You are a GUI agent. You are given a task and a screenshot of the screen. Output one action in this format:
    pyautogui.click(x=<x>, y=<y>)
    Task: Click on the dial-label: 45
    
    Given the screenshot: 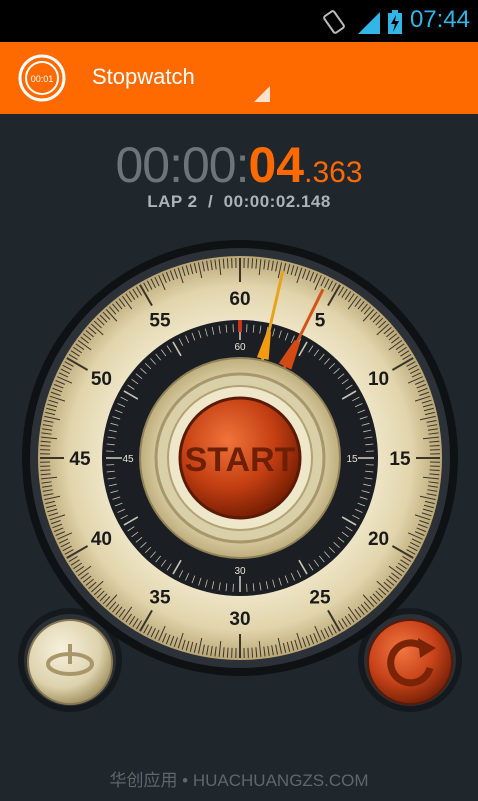 What is the action you would take?
    pyautogui.click(x=80, y=459)
    